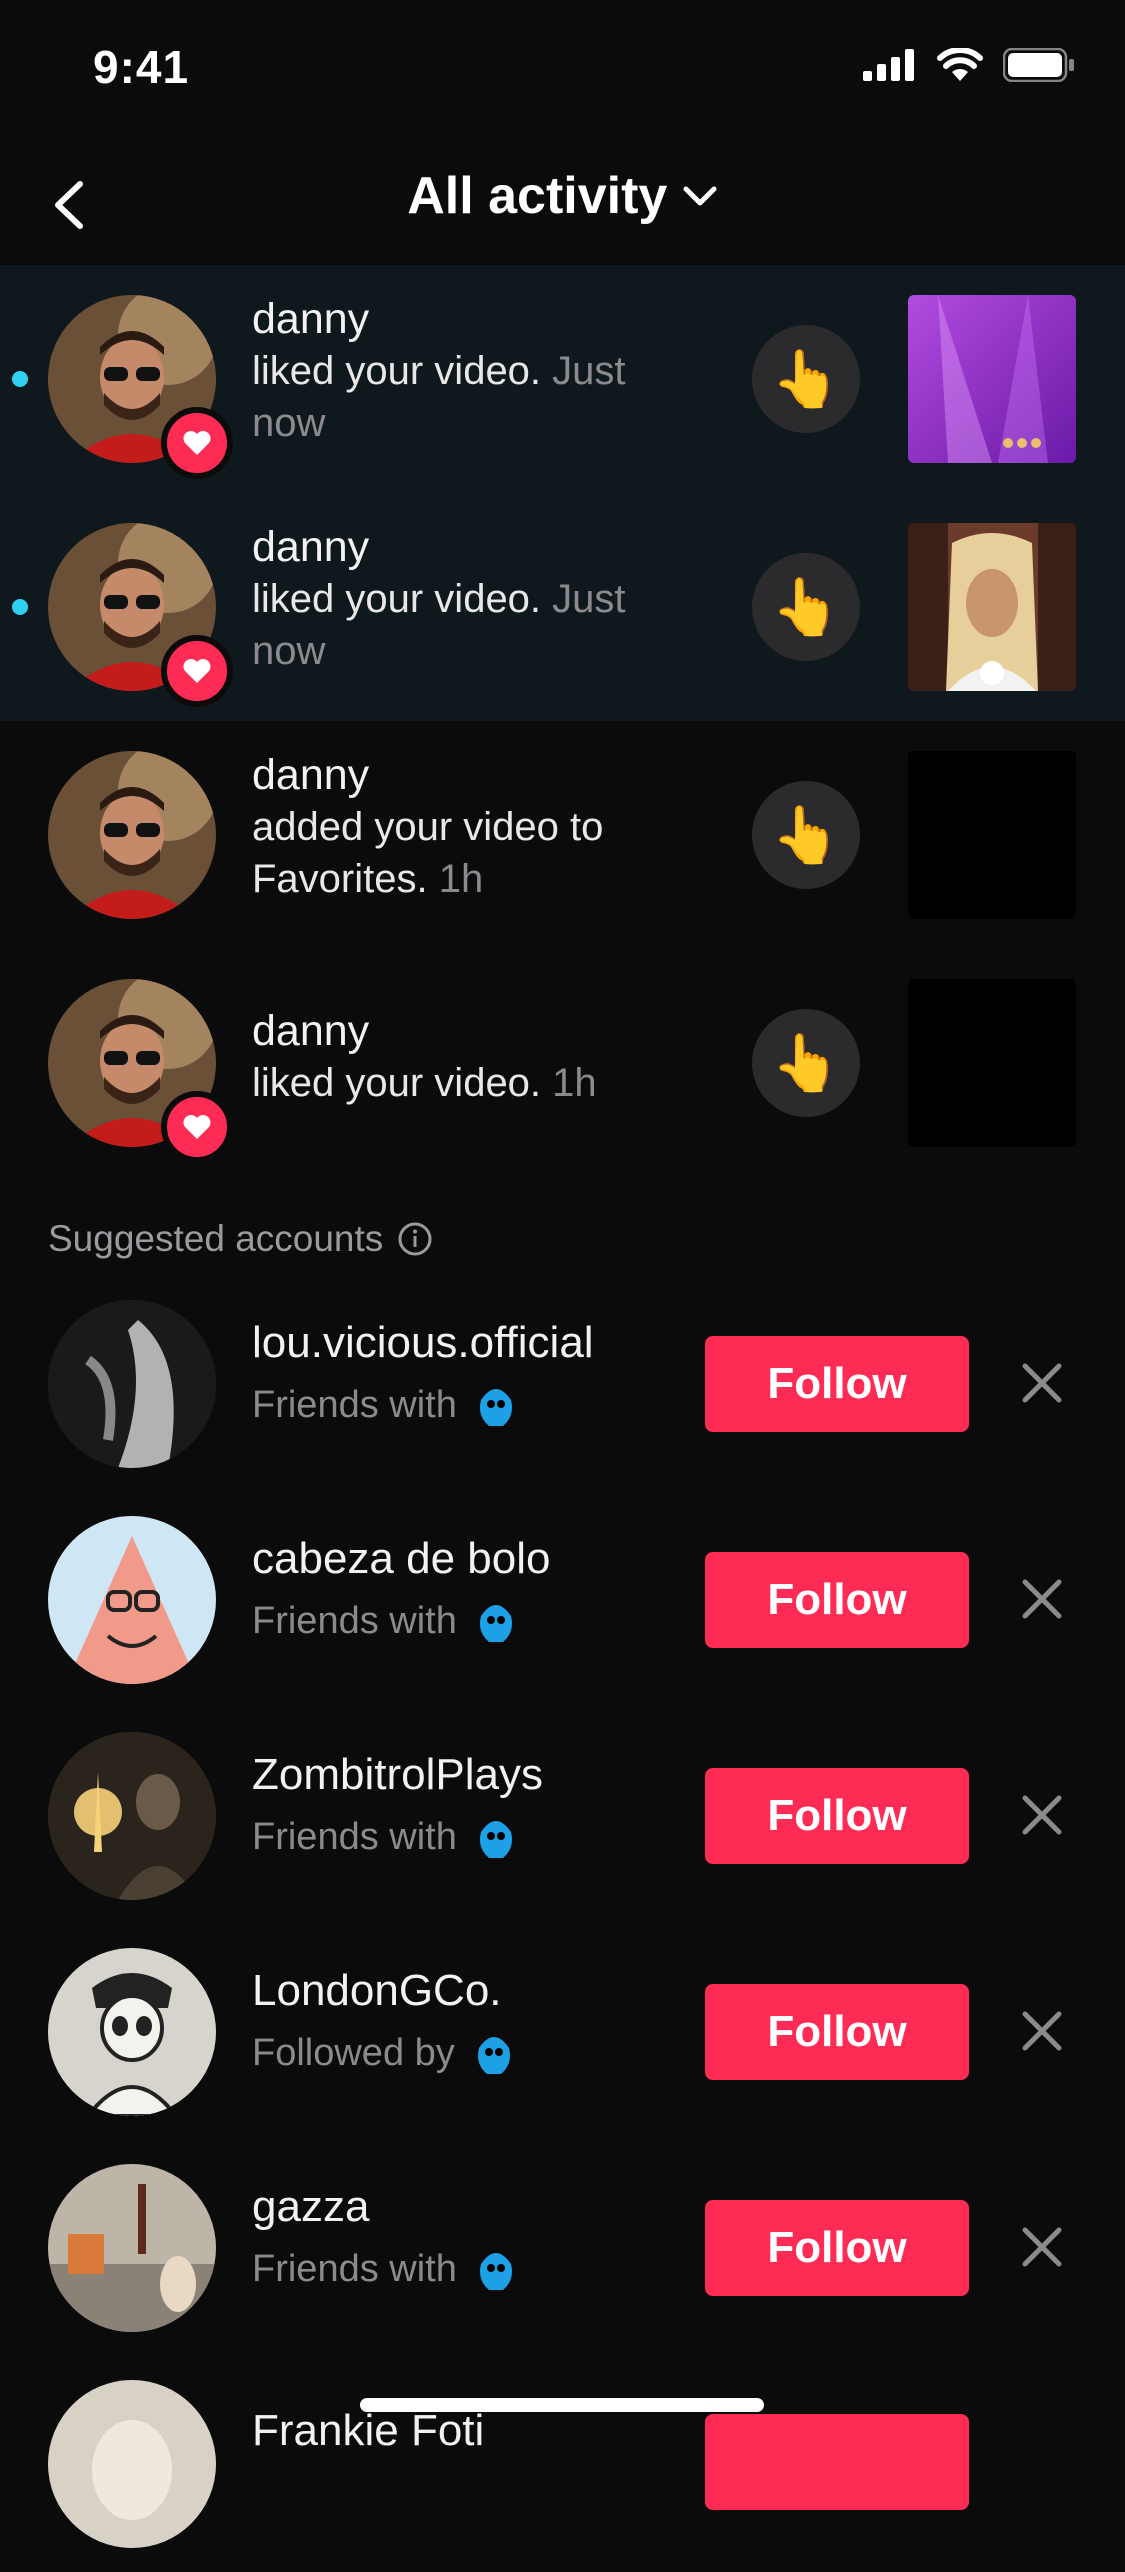  I want to click on account-name: cabeza de bolo, so click(401, 1559).